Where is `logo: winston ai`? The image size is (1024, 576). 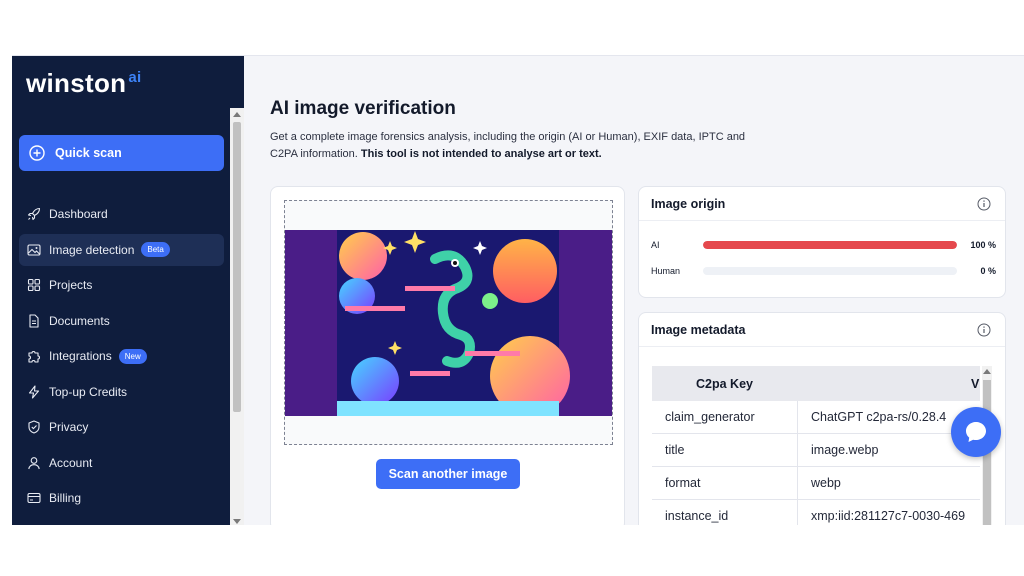
logo: winston ai is located at coordinates (83, 83).